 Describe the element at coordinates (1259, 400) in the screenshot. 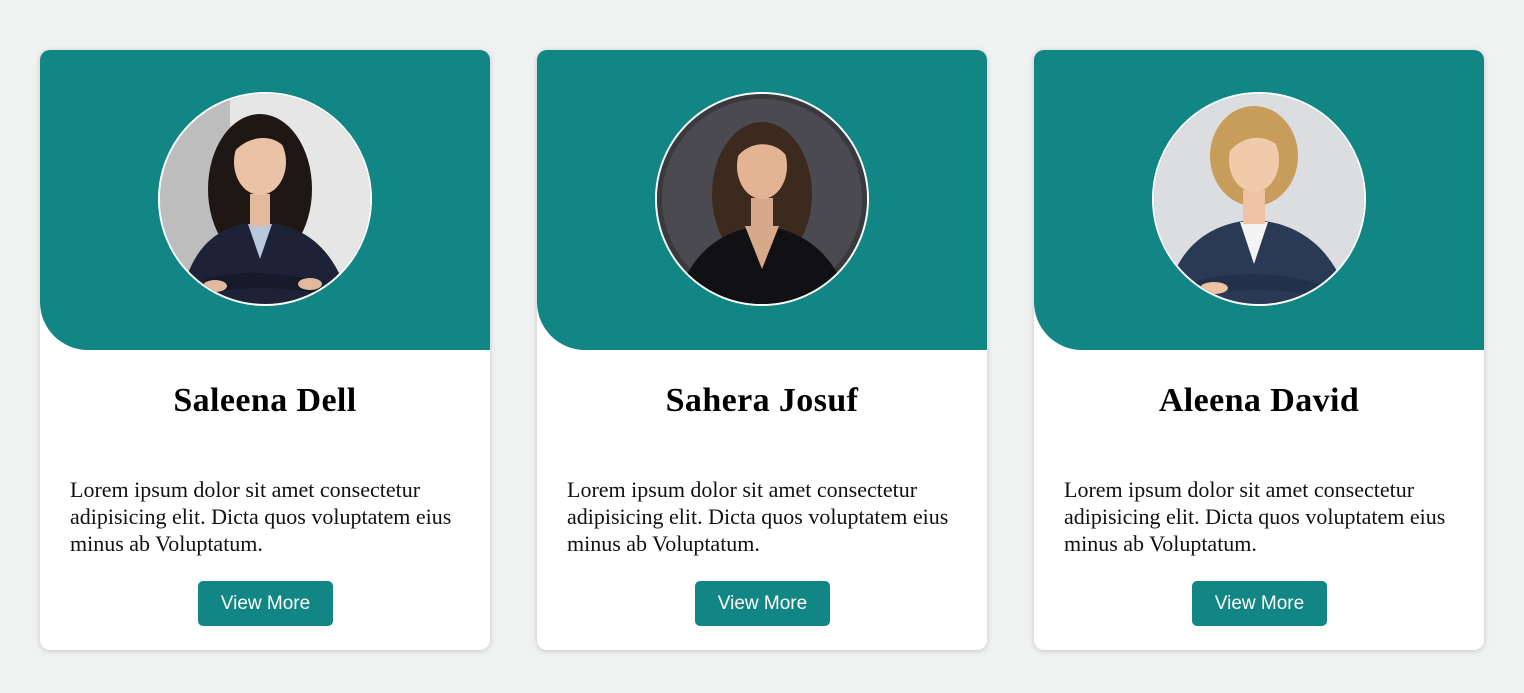

I see `profile-name: Aleena David` at that location.